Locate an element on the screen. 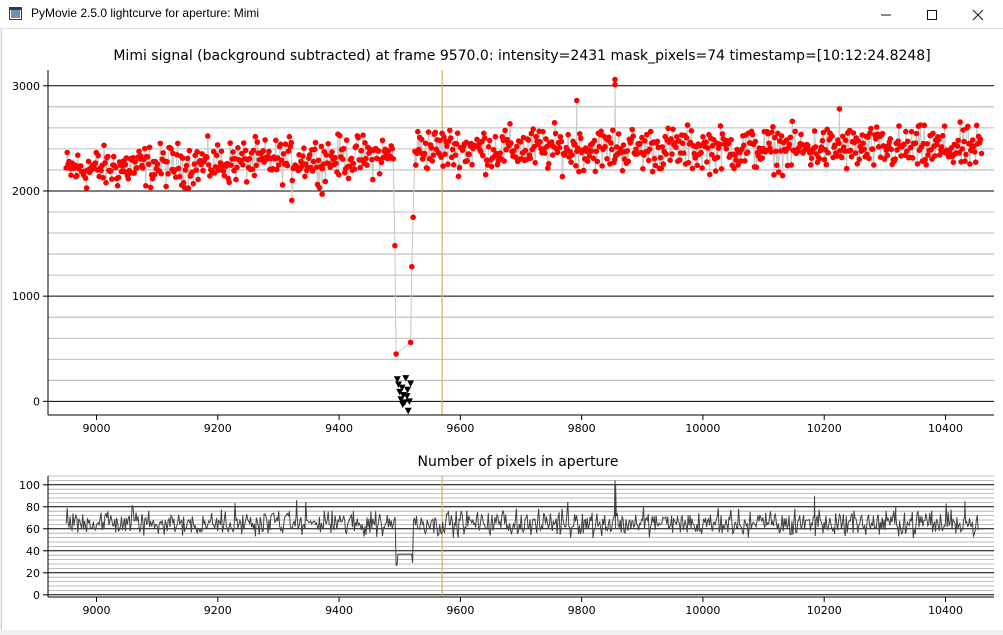 This screenshot has width=1003, height=635. close-button is located at coordinates (978, 14).